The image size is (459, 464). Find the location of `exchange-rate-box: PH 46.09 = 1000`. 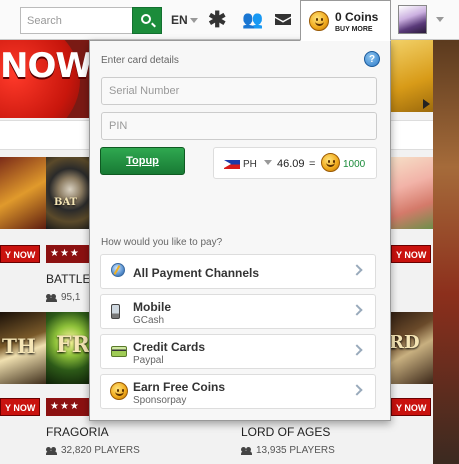

exchange-rate-box: PH 46.09 = 1000 is located at coordinates (295, 163).